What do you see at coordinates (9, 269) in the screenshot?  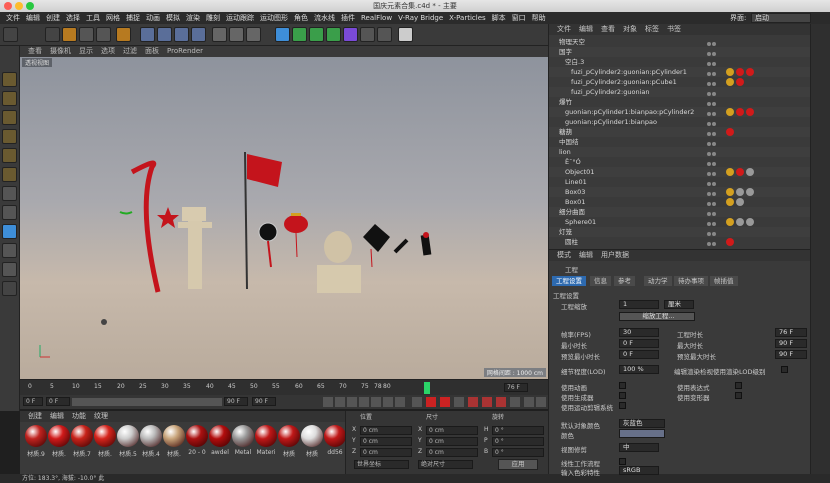 I see `solo-icon` at bounding box center [9, 269].